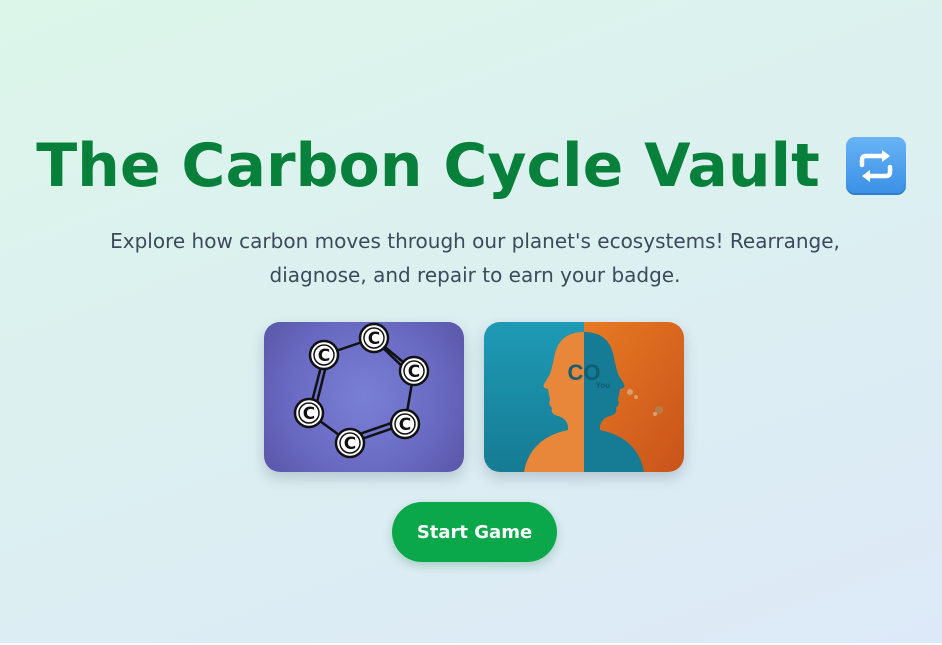 The height and width of the screenshot is (645, 942). What do you see at coordinates (875, 166) in the screenshot?
I see `repeat-arrows-icon` at bounding box center [875, 166].